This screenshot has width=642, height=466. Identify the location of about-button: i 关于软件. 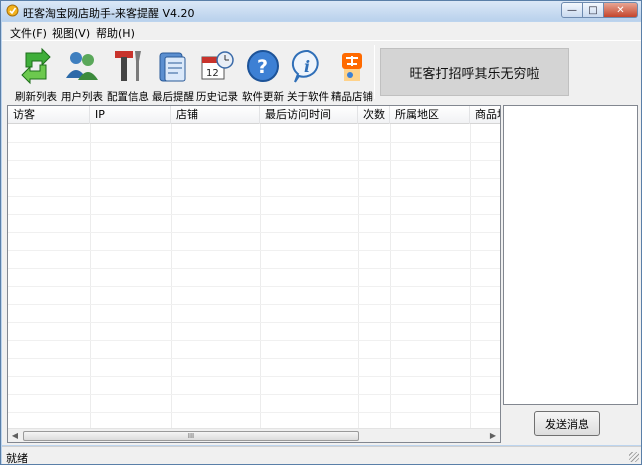
(308, 74).